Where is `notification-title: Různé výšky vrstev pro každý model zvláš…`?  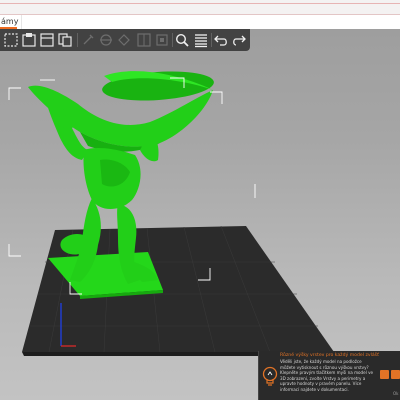
notification-title: Různé výšky vrstev pro každý model zvláš… is located at coordinates (329, 355).